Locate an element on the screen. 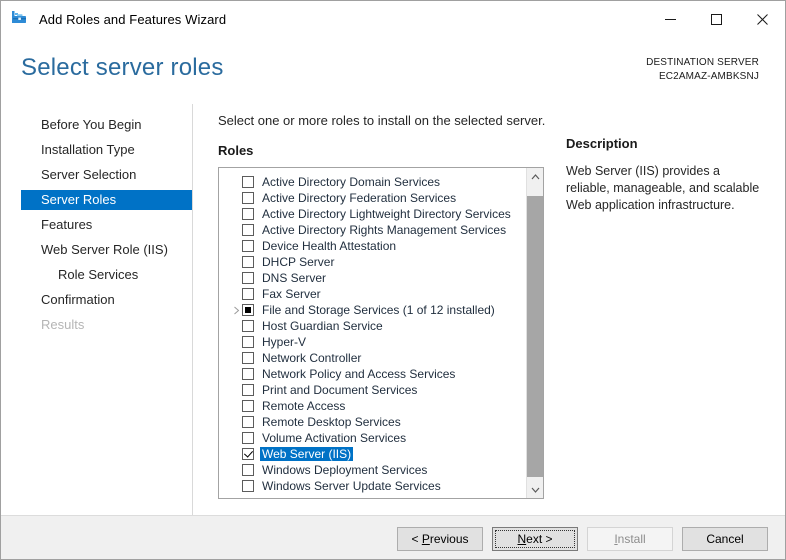  maximize-button is located at coordinates (716, 19).